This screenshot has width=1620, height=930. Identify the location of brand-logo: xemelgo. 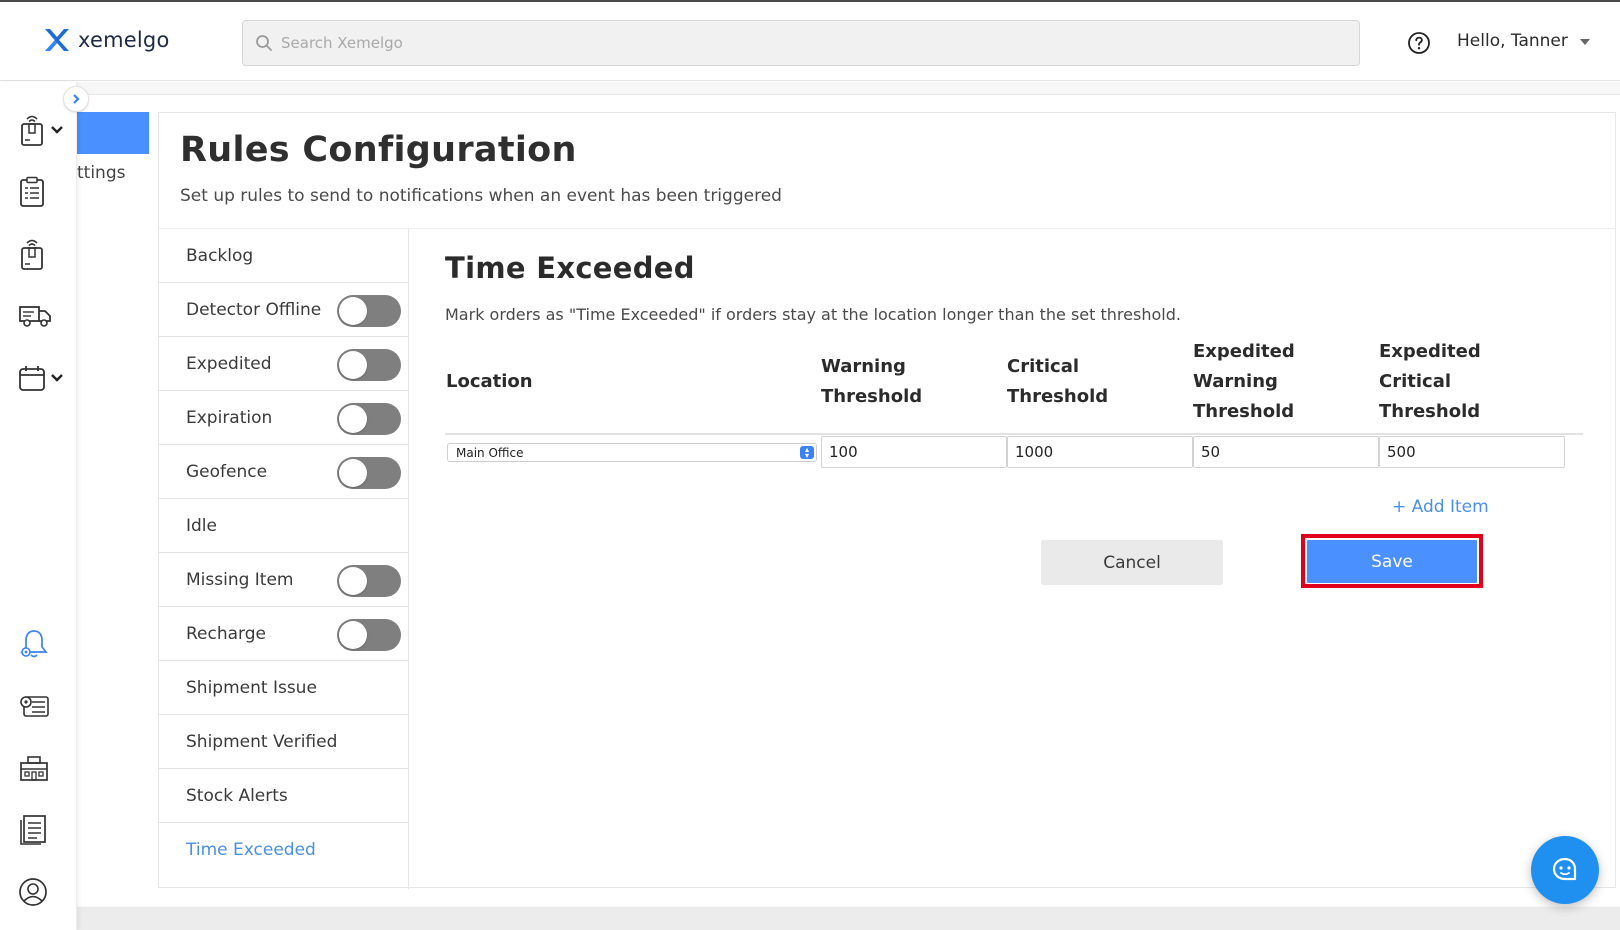
(107, 40).